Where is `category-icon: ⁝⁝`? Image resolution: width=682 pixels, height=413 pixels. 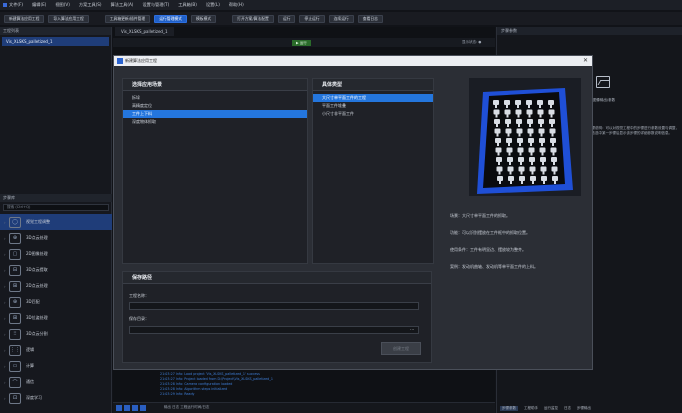
category-icon: ⁝⁝ is located at coordinates (15, 334).